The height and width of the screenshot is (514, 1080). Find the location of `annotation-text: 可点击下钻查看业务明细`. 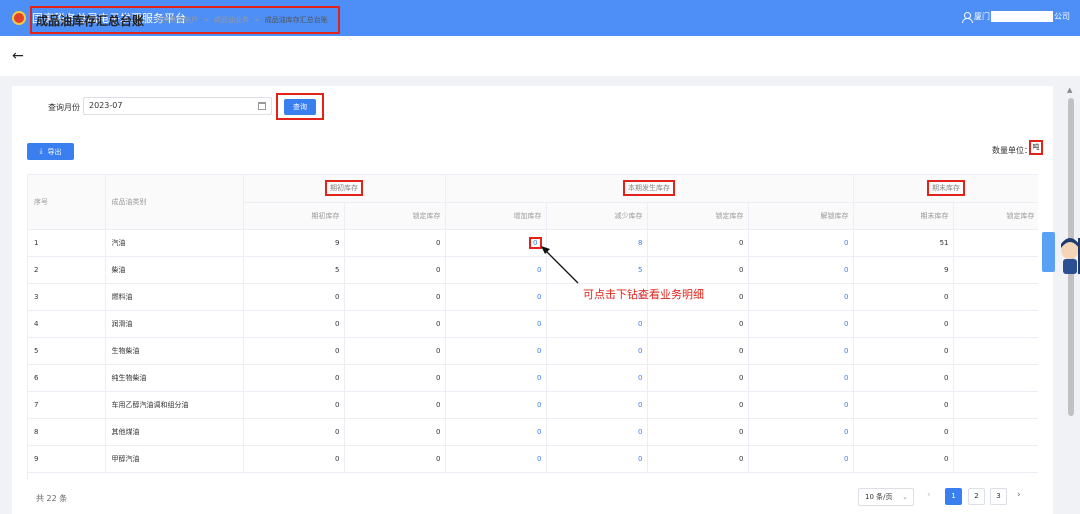

annotation-text: 可点击下钻查看业务明细 is located at coordinates (643, 294).